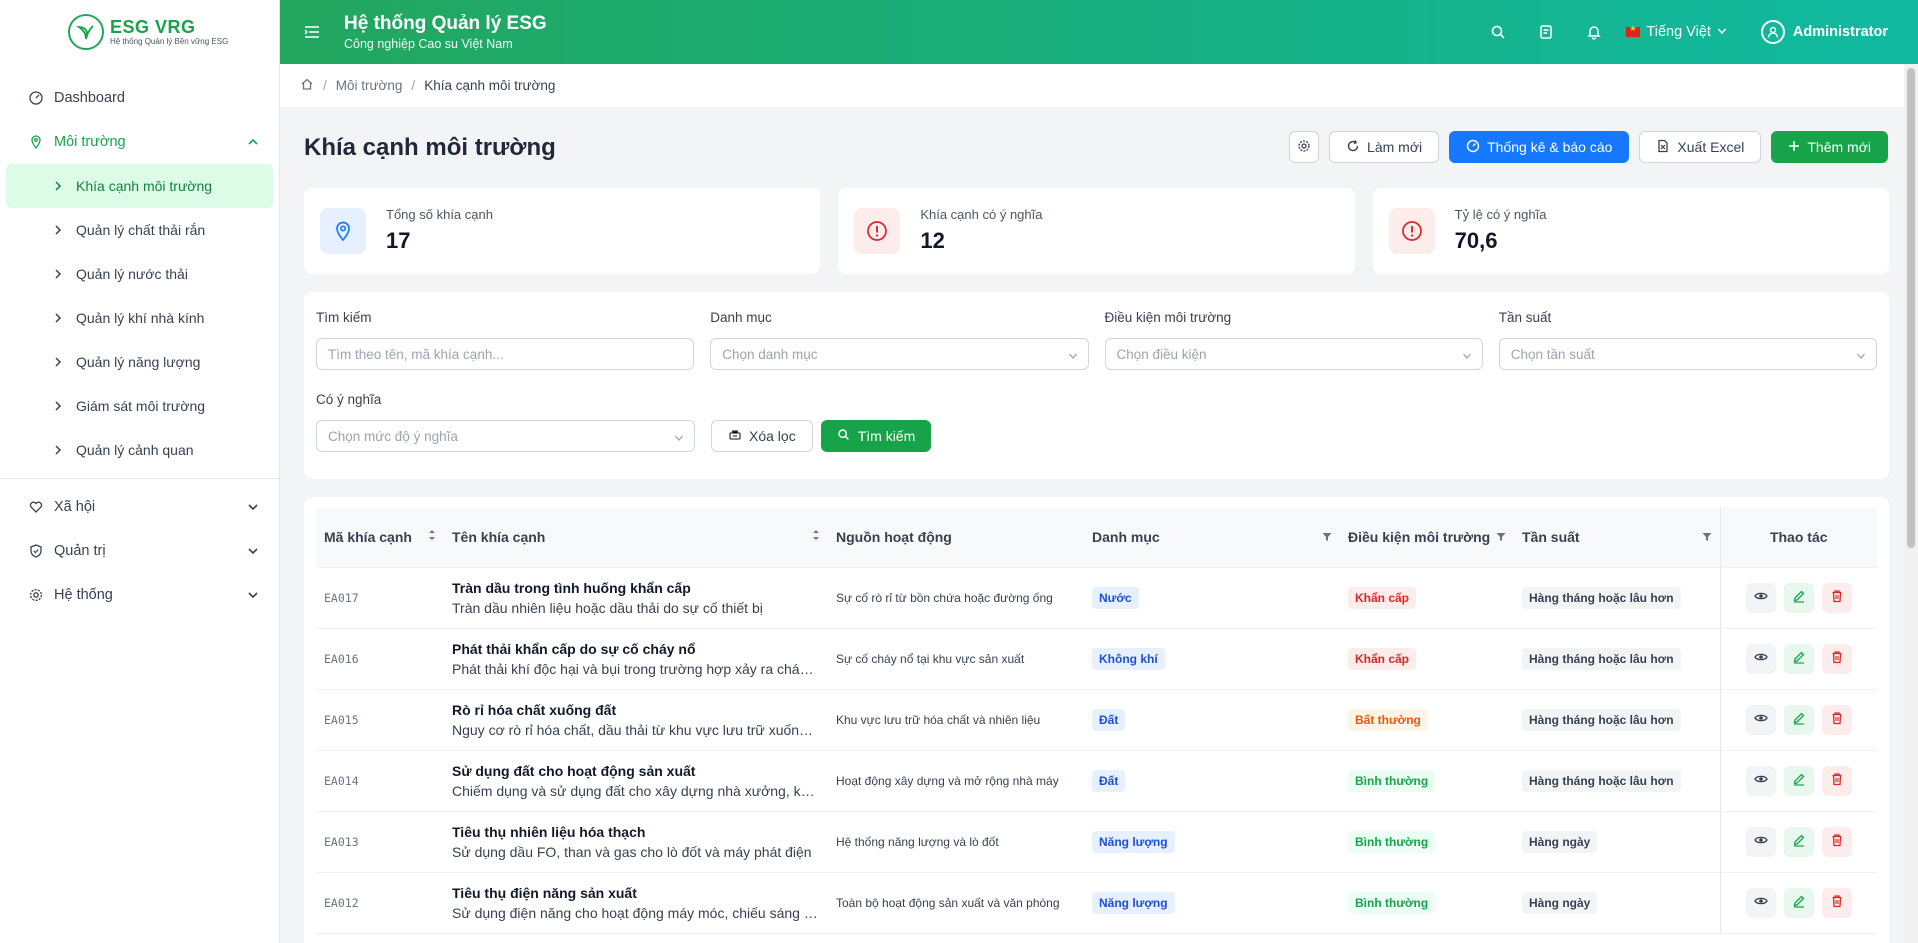 The width and height of the screenshot is (1918, 943). What do you see at coordinates (75, 507) in the screenshot?
I see `sidebar-item-label: Xã hội` at bounding box center [75, 507].